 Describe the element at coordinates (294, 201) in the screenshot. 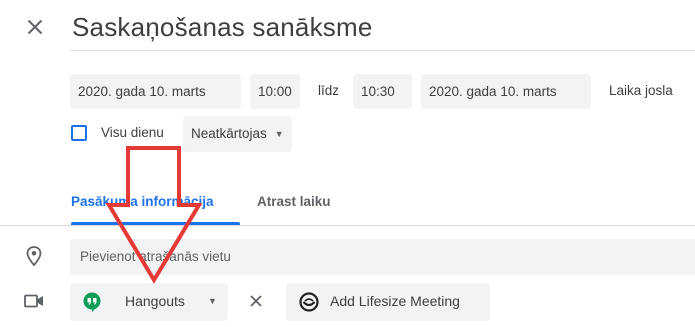

I see `tab-find-time: Atrast laiku` at that location.